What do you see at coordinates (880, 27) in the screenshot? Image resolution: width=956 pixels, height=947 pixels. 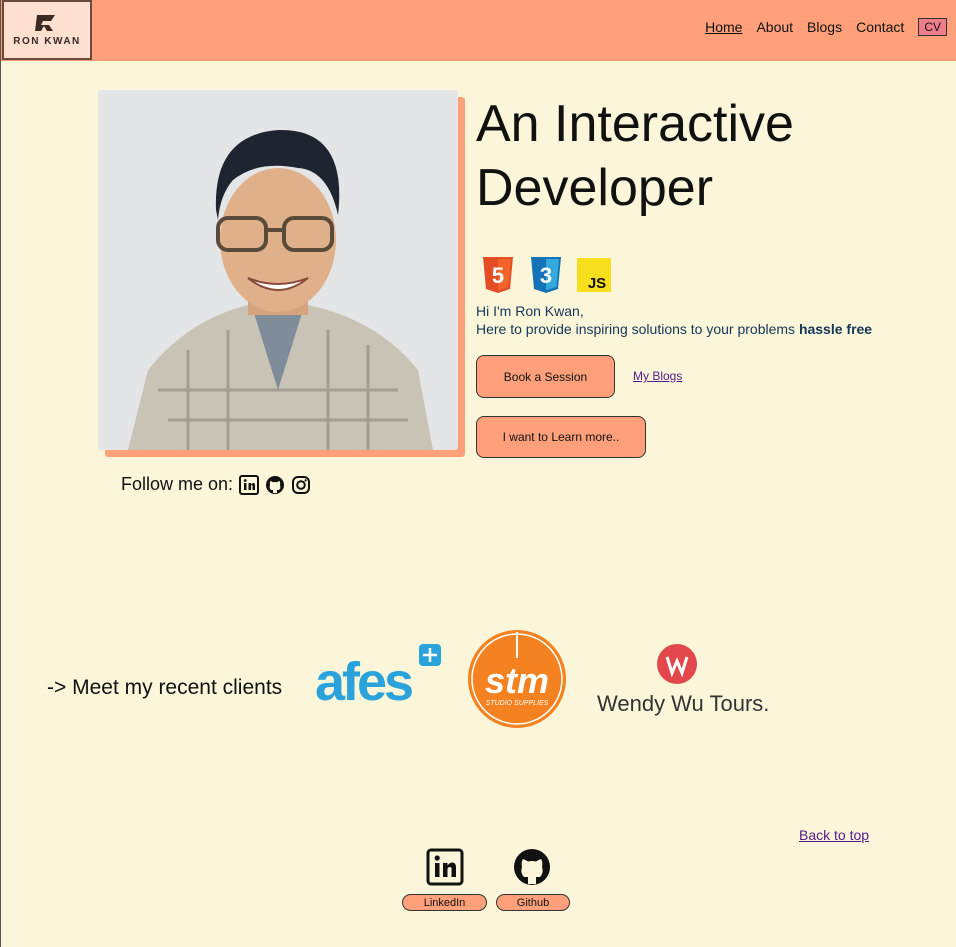 I see `nav-contact: Contact` at bounding box center [880, 27].